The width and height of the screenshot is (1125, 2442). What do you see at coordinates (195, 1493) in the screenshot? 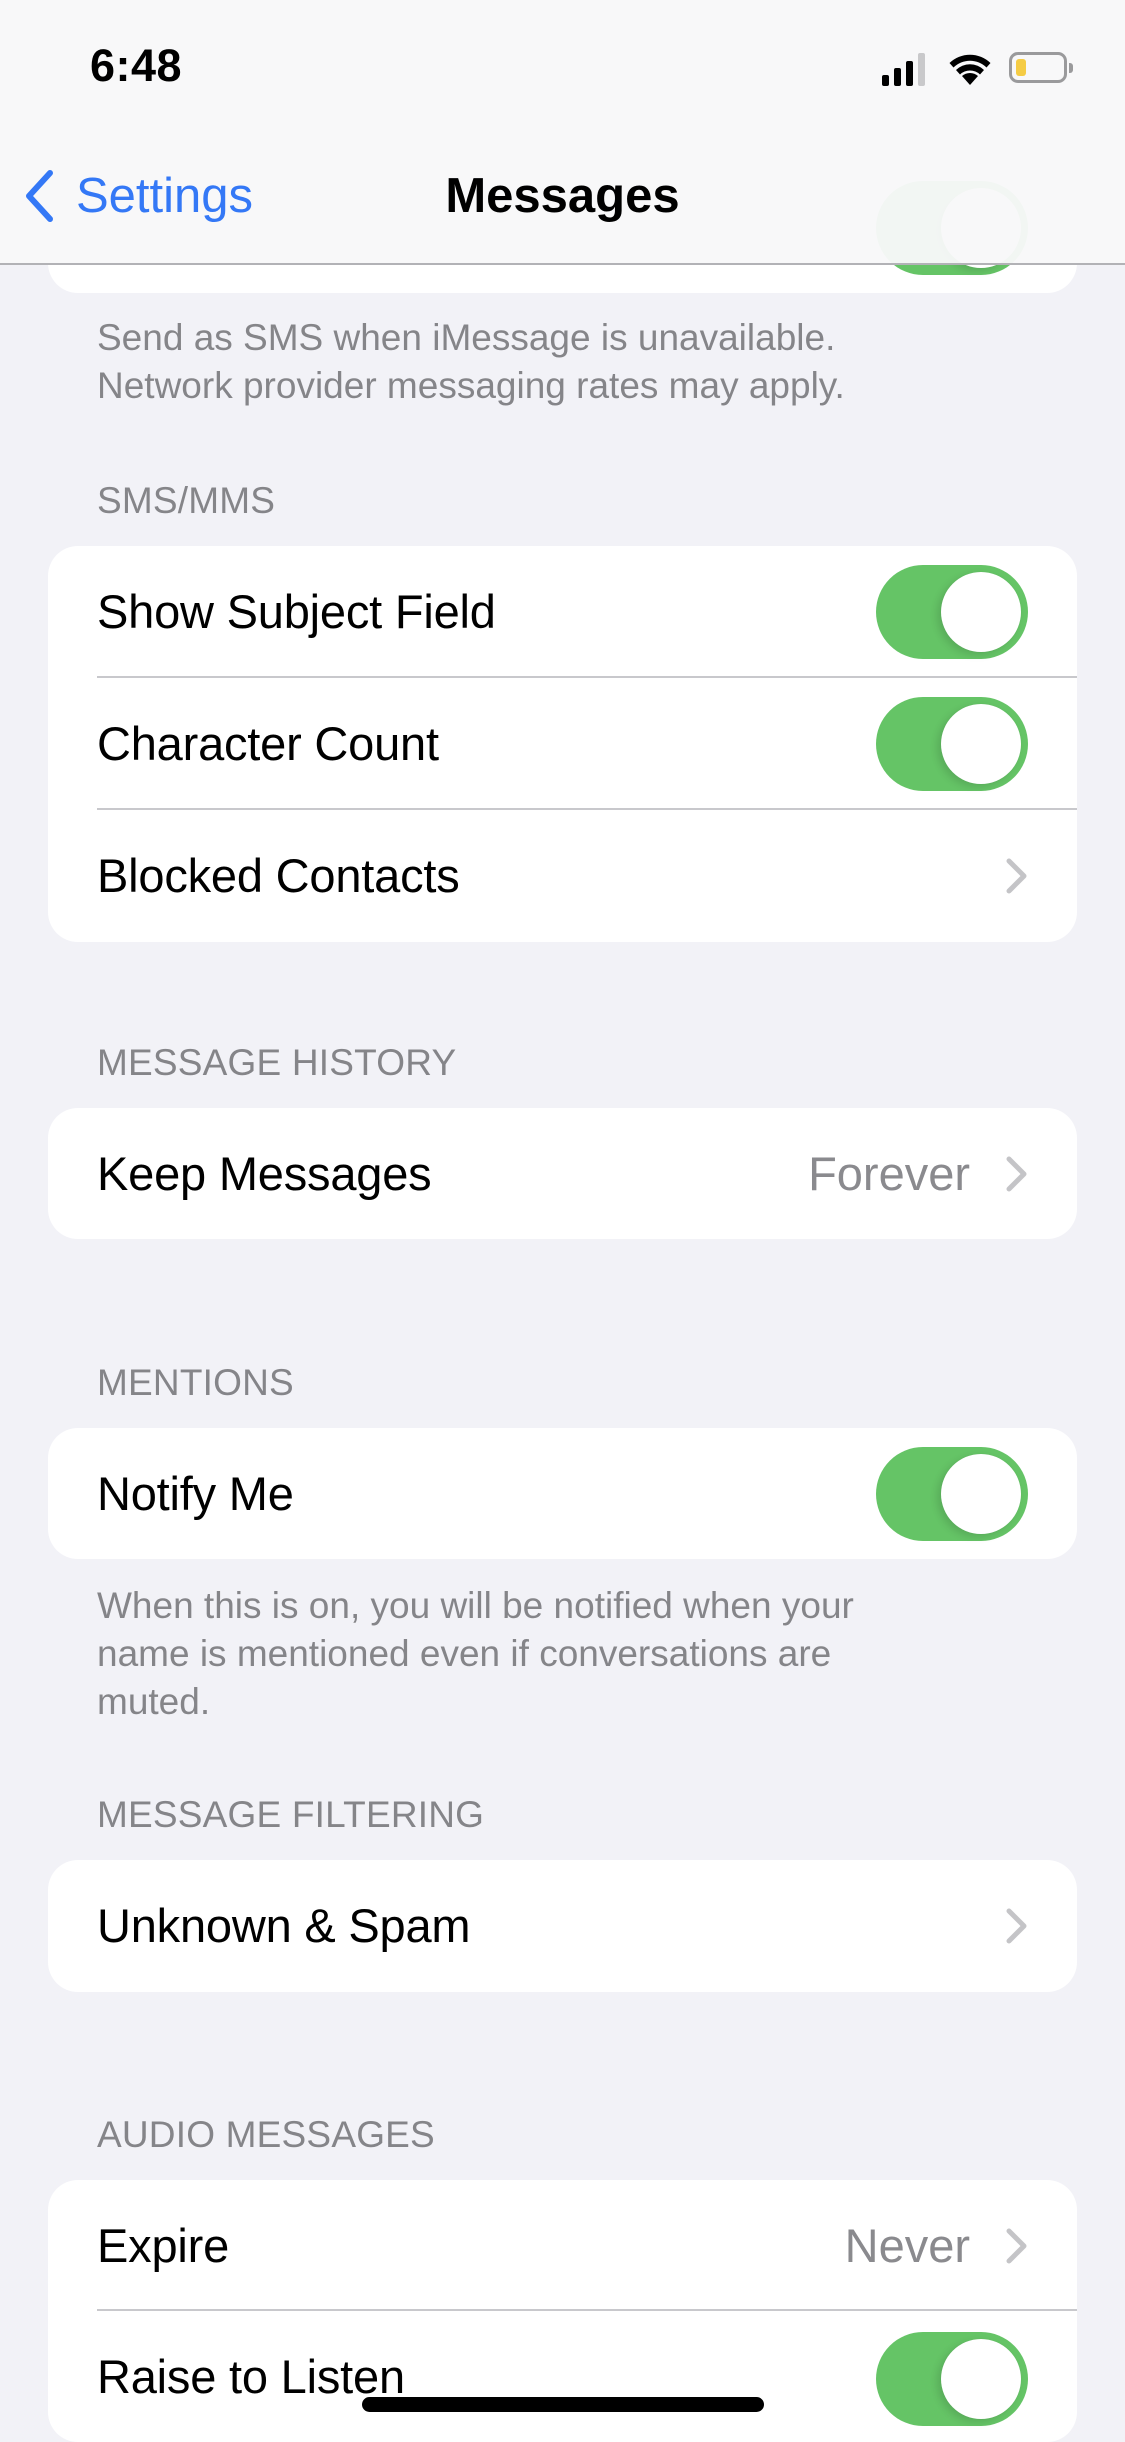
I see `row-label: Notify Me` at bounding box center [195, 1493].